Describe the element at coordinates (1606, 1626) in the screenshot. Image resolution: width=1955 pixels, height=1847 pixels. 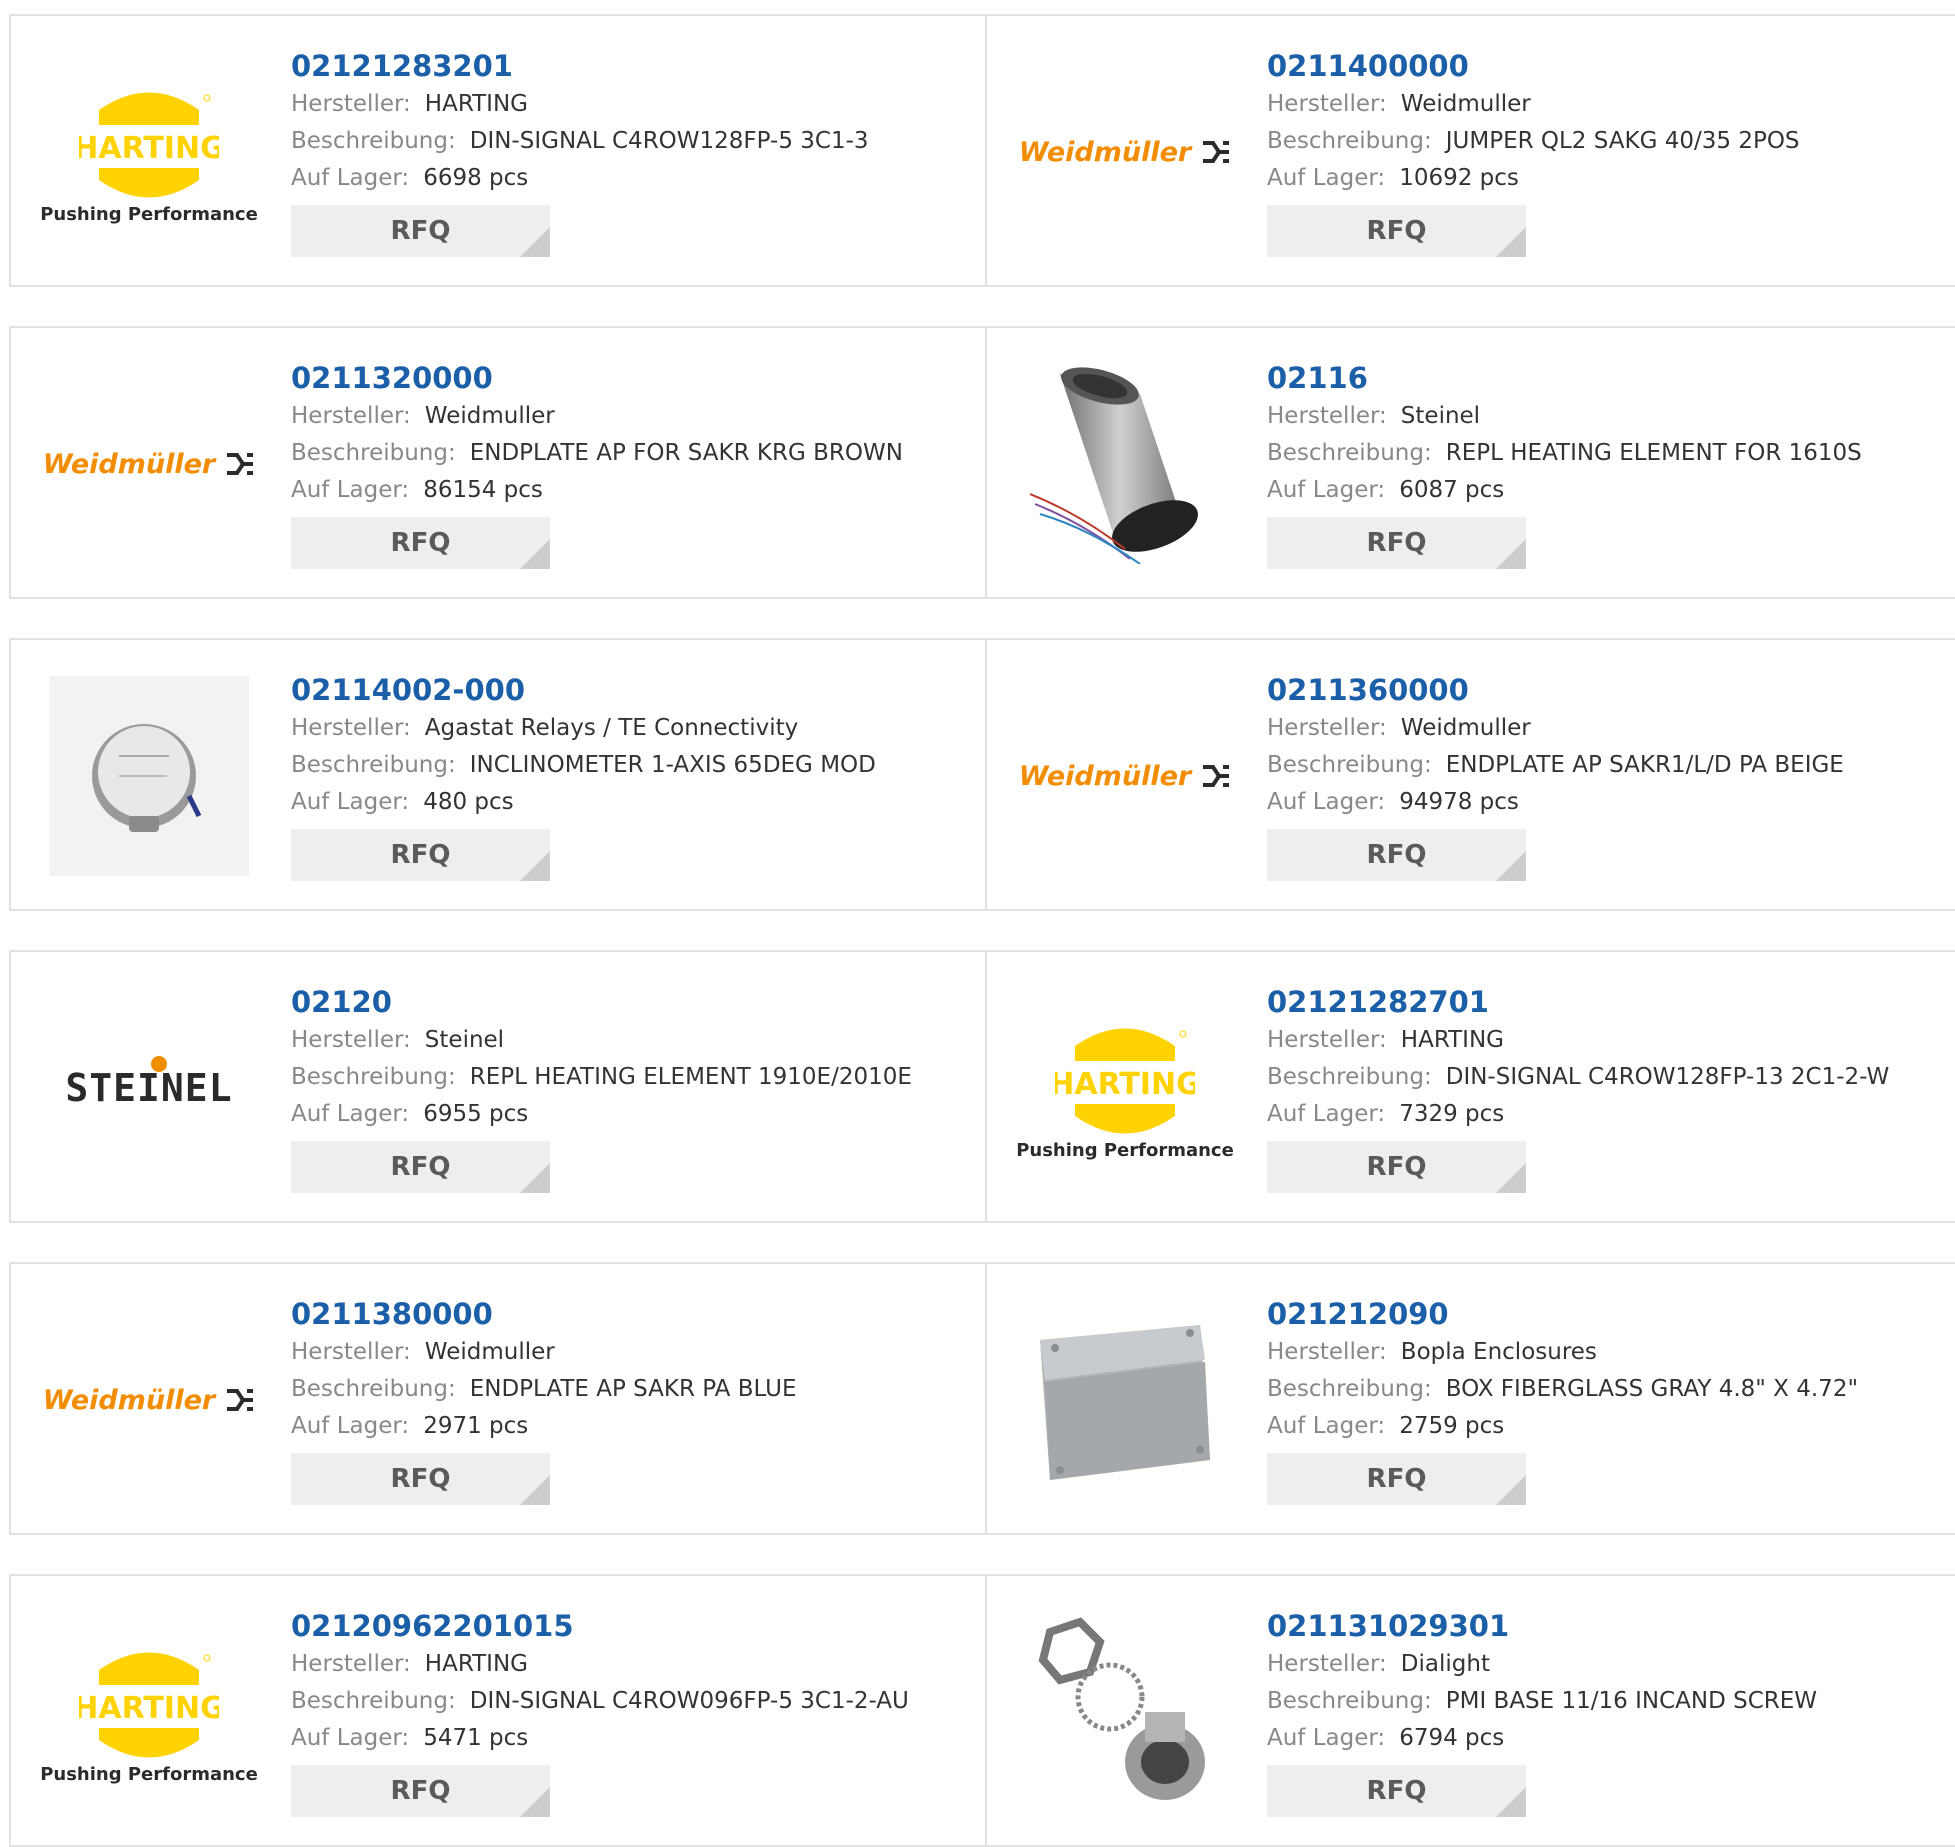
I see `part-number-link: 021131029301` at that location.